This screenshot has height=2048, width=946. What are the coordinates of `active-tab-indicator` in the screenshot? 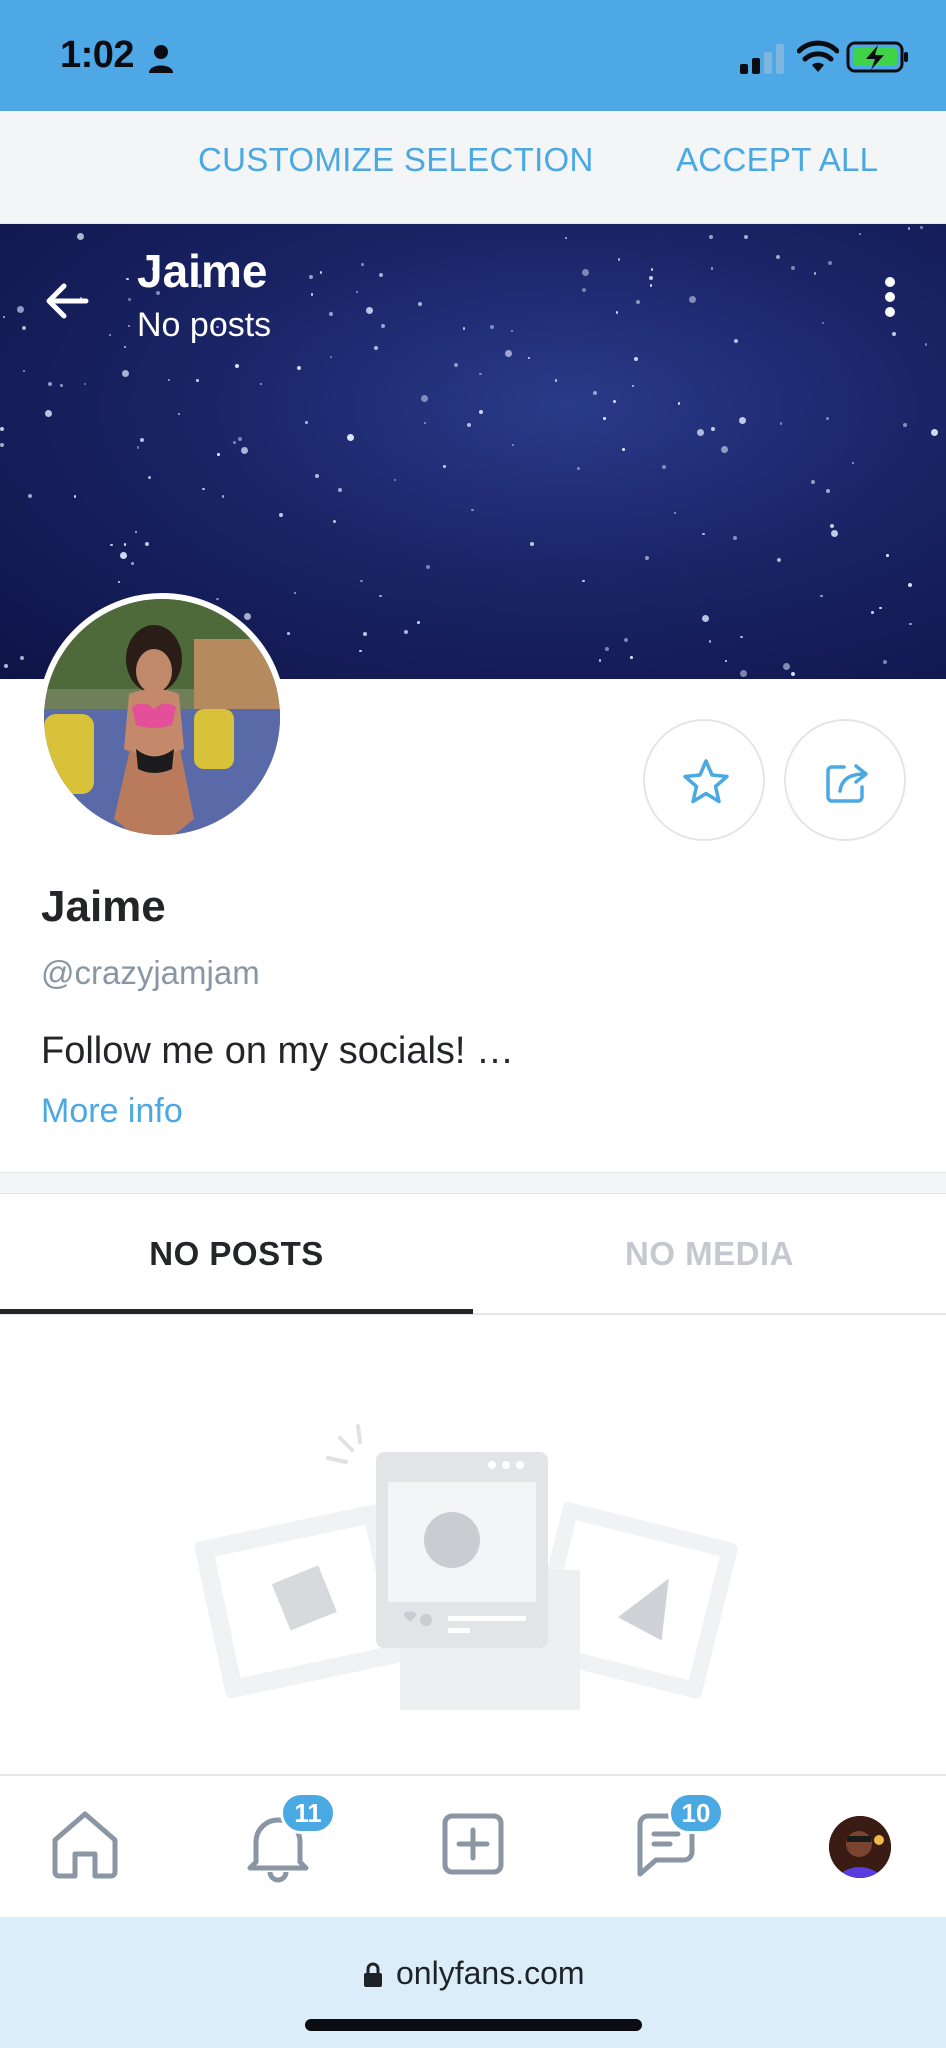 It's located at (236, 1311).